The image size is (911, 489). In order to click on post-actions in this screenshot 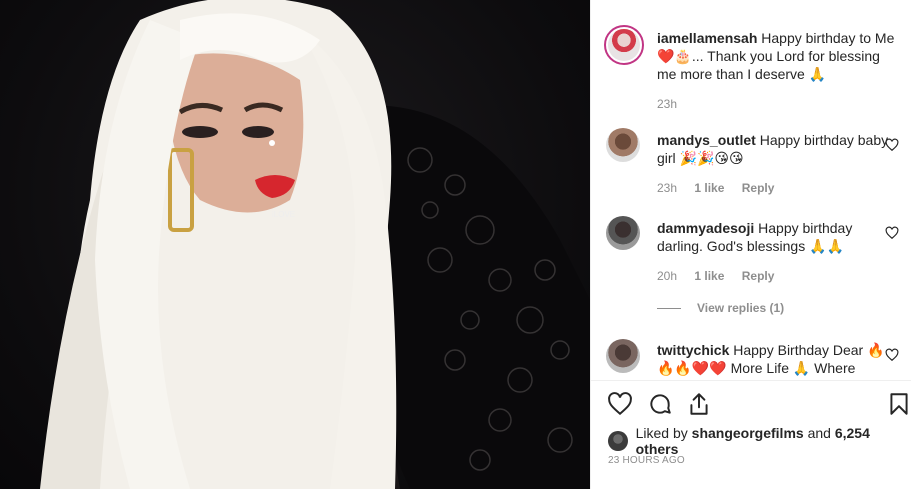, I will do `click(751, 402)`.